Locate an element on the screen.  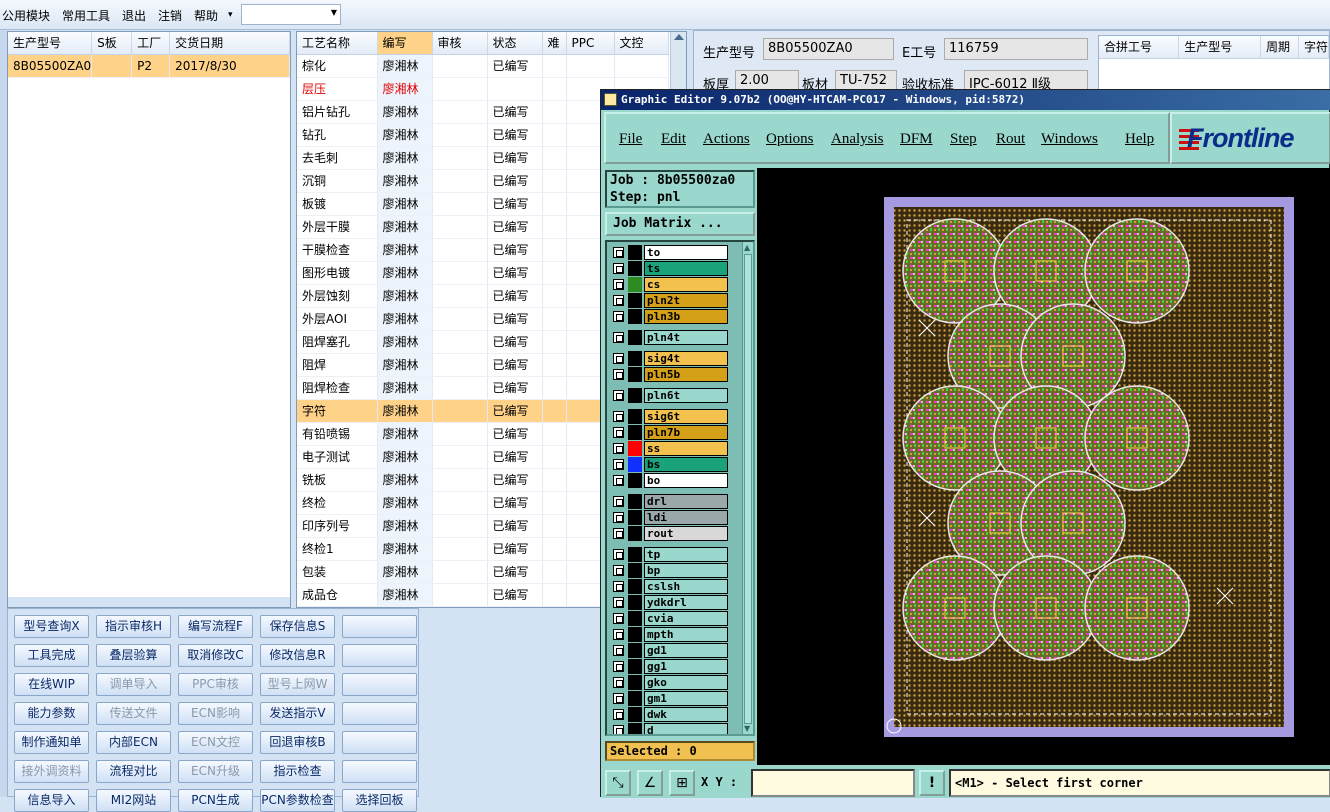
action-button: 在线WIP is located at coordinates (51, 684).